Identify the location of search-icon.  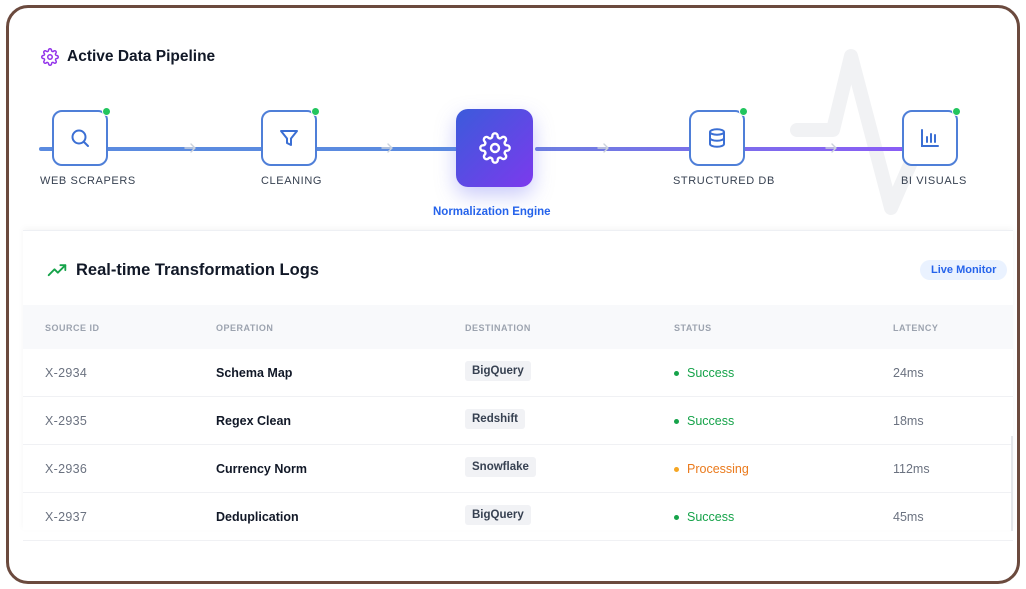
(80, 138).